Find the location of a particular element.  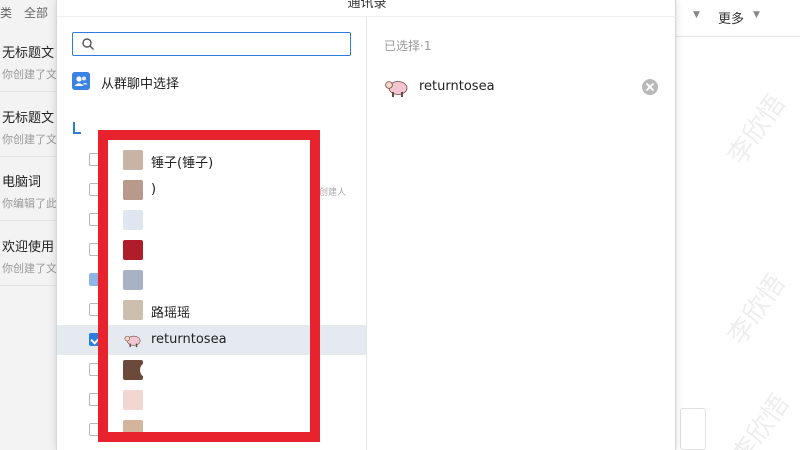

contact-row: returntosea is located at coordinates (212, 340).